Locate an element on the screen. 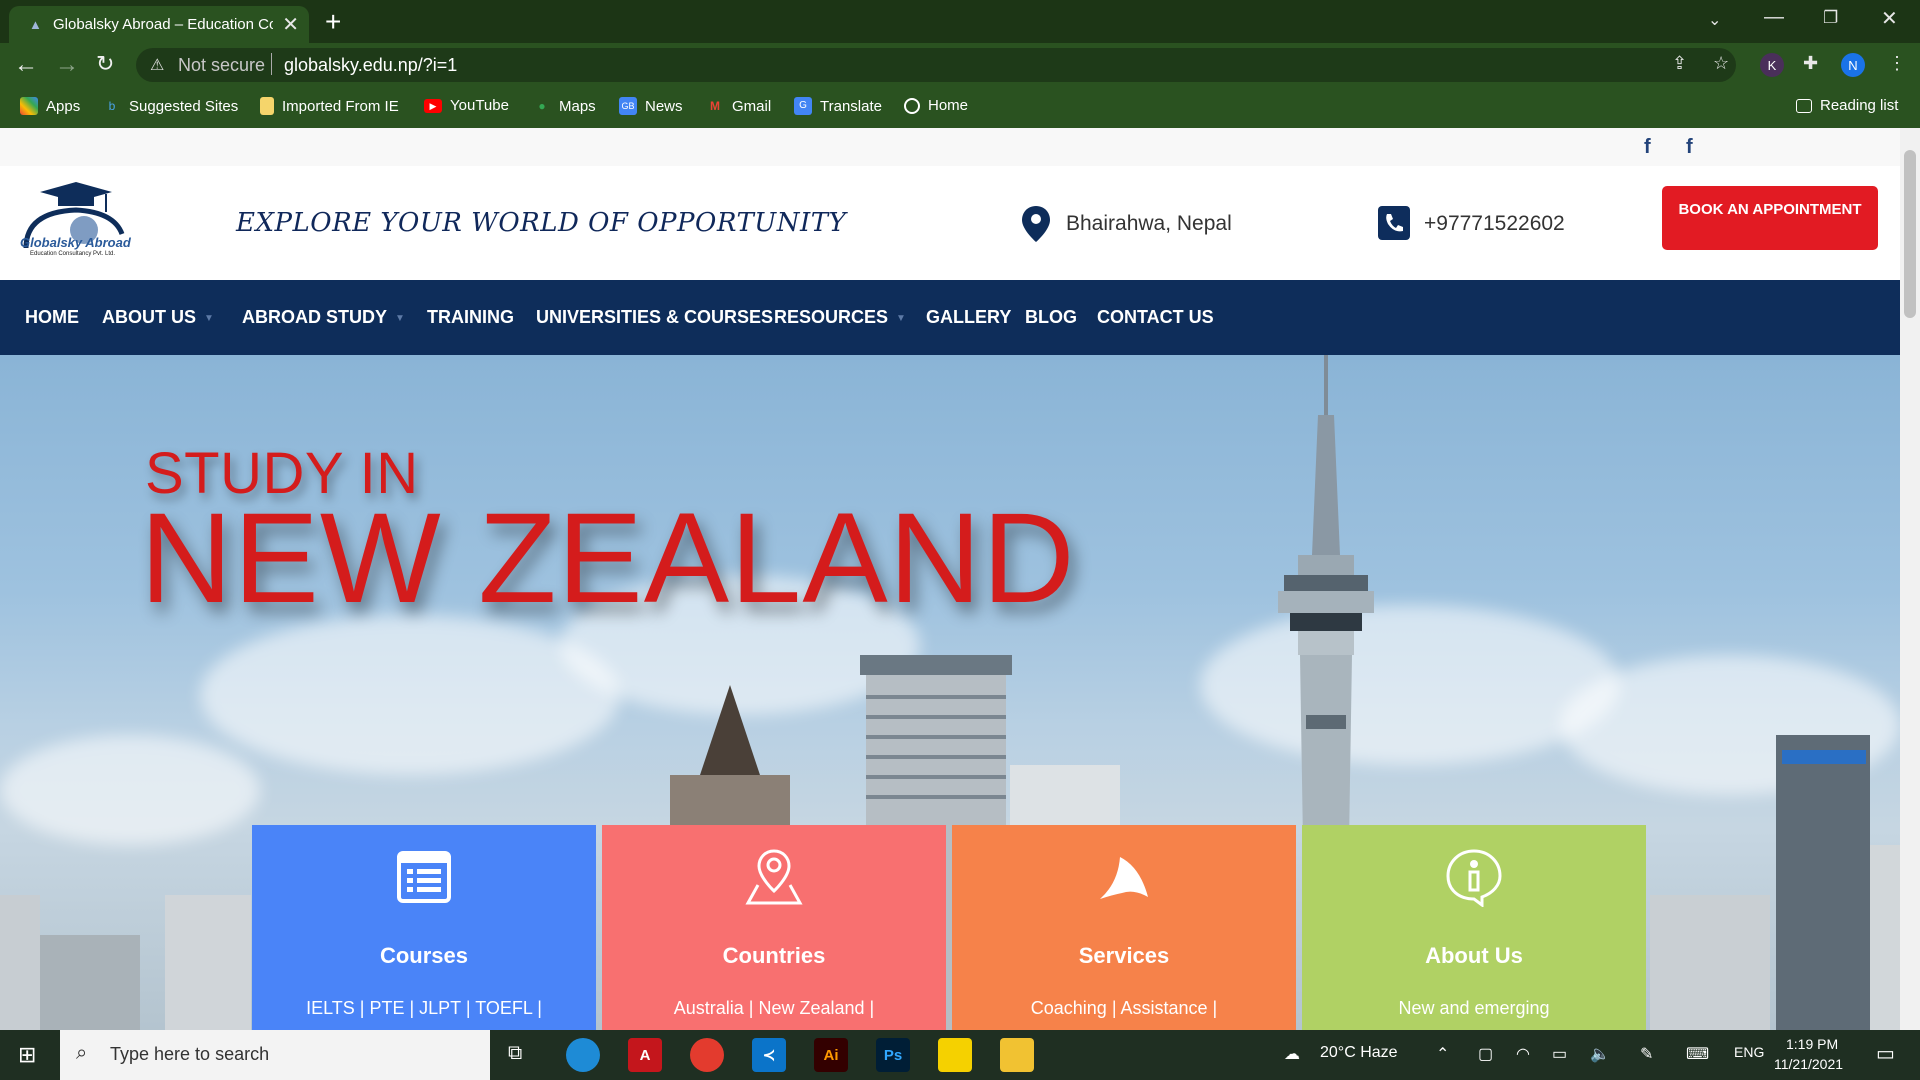 This screenshot has height=1080, width=1920. bookmark-home: Home is located at coordinates (936, 105).